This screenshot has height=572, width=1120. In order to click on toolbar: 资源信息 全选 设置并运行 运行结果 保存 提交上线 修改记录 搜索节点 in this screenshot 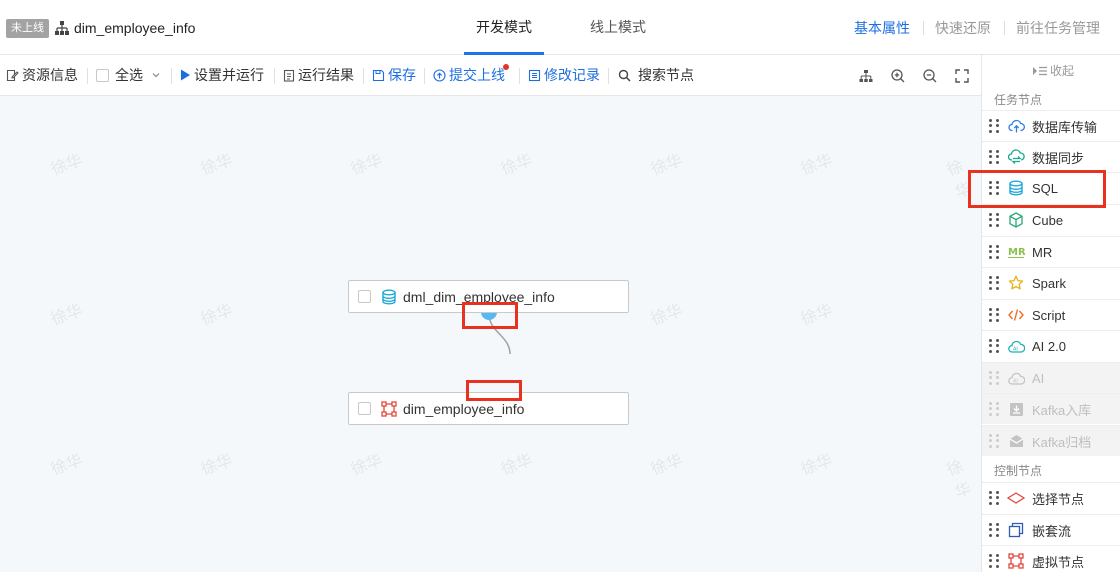, I will do `click(490, 75)`.